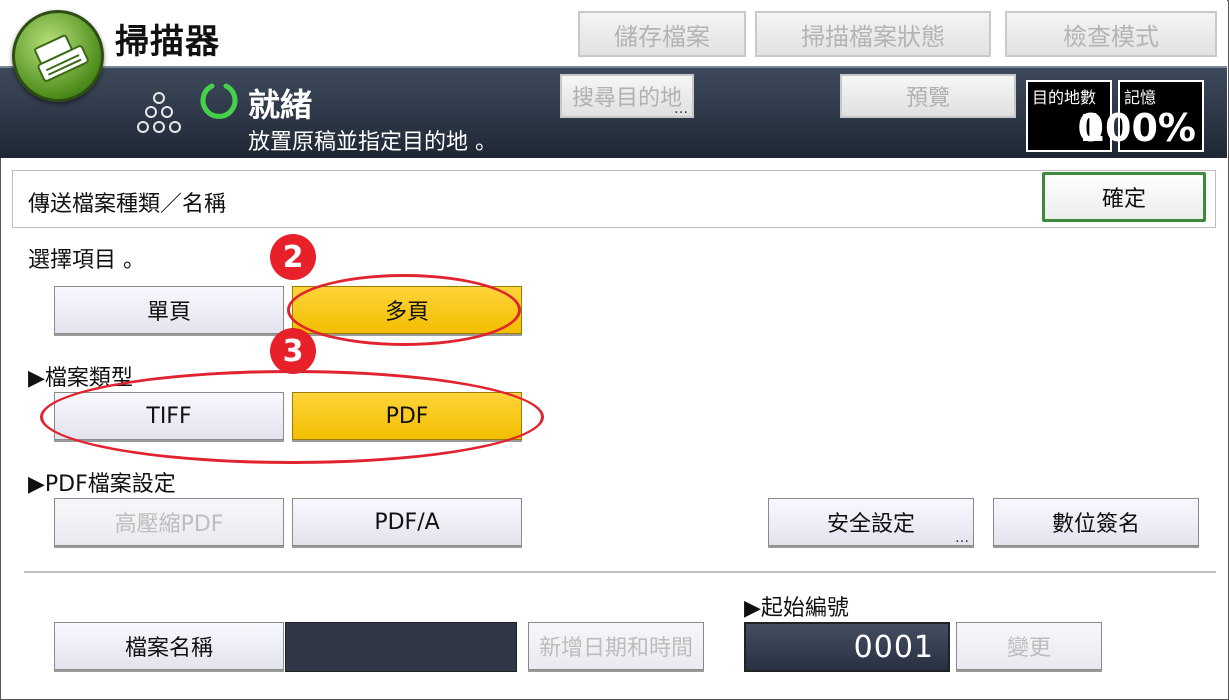  What do you see at coordinates (293, 351) in the screenshot?
I see `step-3-marker: 3` at bounding box center [293, 351].